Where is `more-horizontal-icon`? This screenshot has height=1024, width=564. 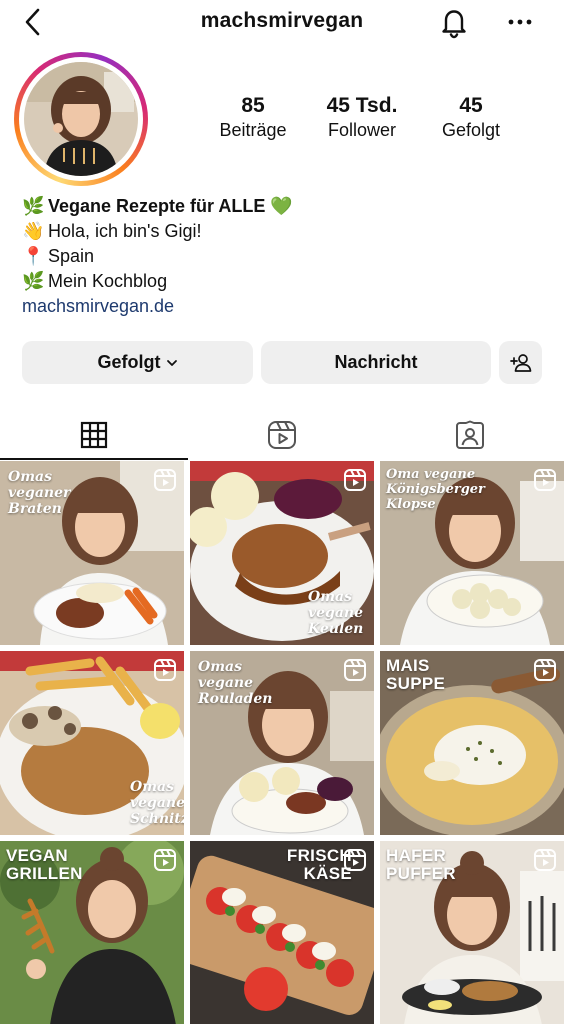
more-horizontal-icon is located at coordinates (520, 22).